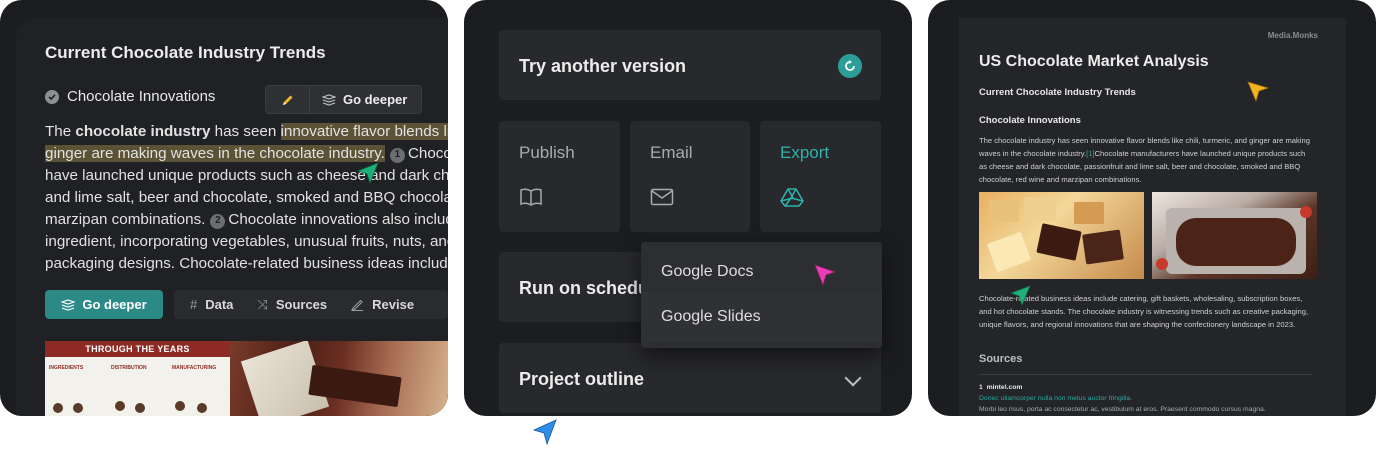 The width and height of the screenshot is (1376, 465). What do you see at coordinates (1090, 153) in the screenshot?
I see `citation-link: [1]` at bounding box center [1090, 153].